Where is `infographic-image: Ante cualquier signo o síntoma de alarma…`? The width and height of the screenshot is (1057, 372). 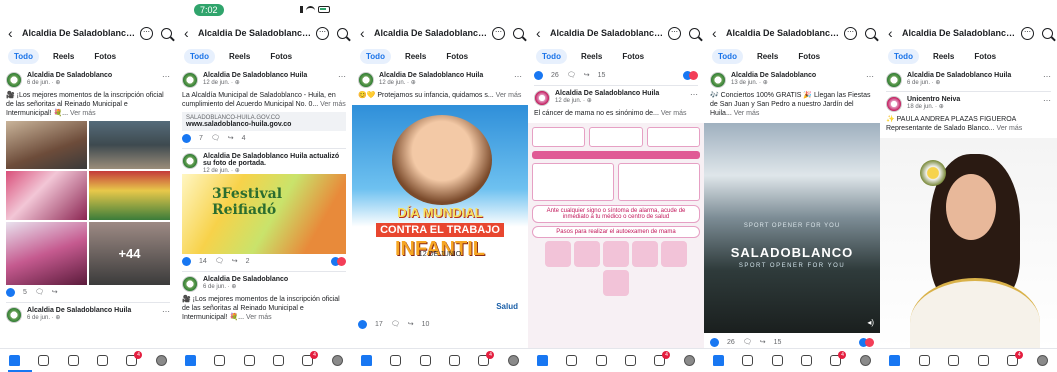 infographic-image: Ante cualquier signo o síntoma de alarma… is located at coordinates (616, 238).